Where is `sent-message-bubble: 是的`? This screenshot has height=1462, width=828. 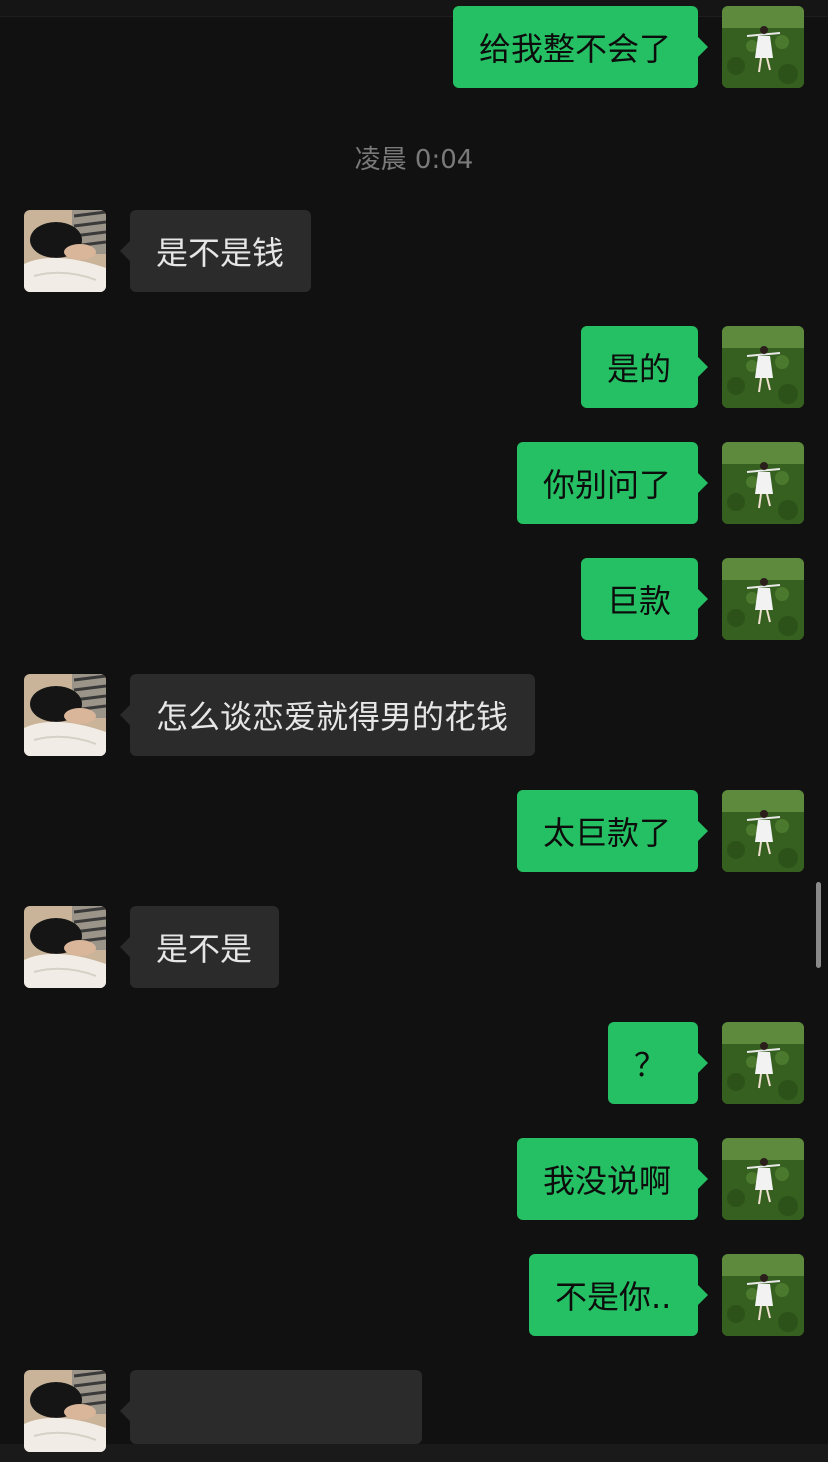
sent-message-bubble: 是的 is located at coordinates (644, 367).